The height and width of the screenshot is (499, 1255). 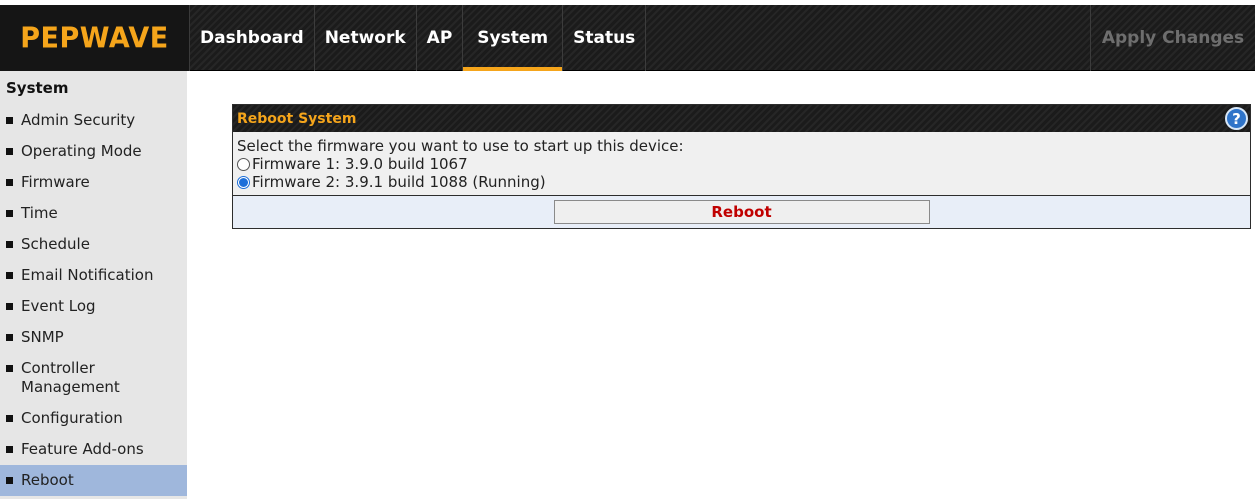 What do you see at coordinates (82, 449) in the screenshot?
I see `sidebar-item-label: Feature Add-ons` at bounding box center [82, 449].